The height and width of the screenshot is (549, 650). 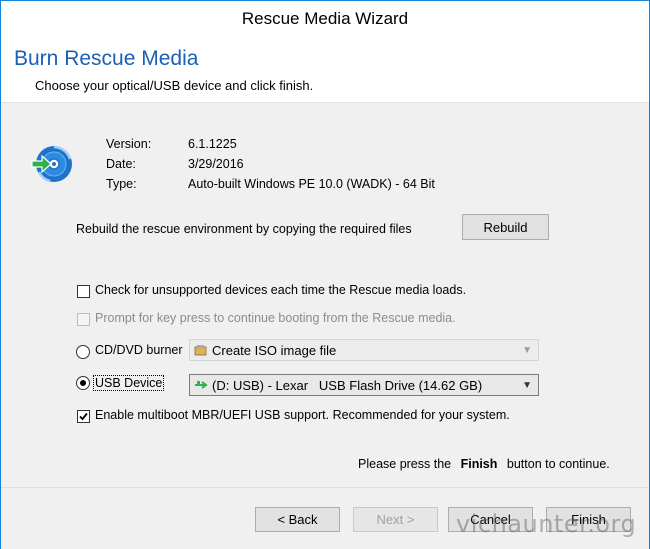 What do you see at coordinates (139, 350) in the screenshot?
I see `cd-dvd-label: CD/DVD burner` at bounding box center [139, 350].